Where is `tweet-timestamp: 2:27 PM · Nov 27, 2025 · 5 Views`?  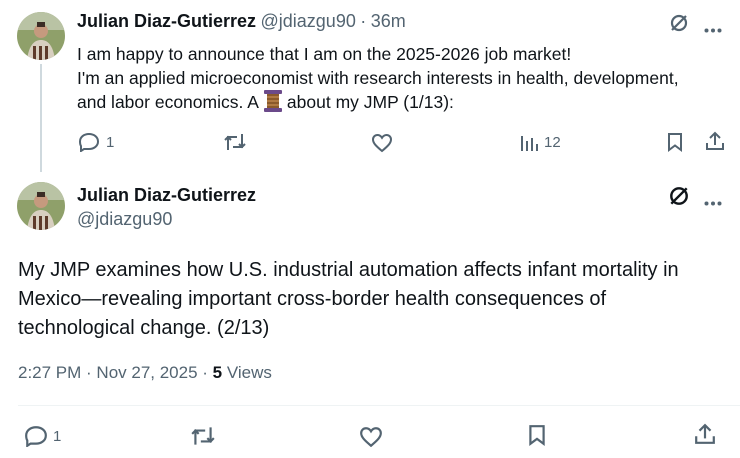
tweet-timestamp: 2:27 PM · Nov 27, 2025 · 5 Views is located at coordinates (145, 373).